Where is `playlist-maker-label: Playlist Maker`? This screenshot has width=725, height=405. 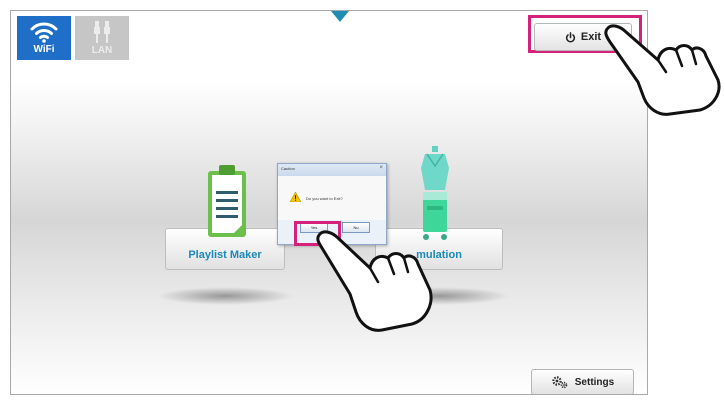
playlist-maker-label: Playlist Maker is located at coordinates (225, 255).